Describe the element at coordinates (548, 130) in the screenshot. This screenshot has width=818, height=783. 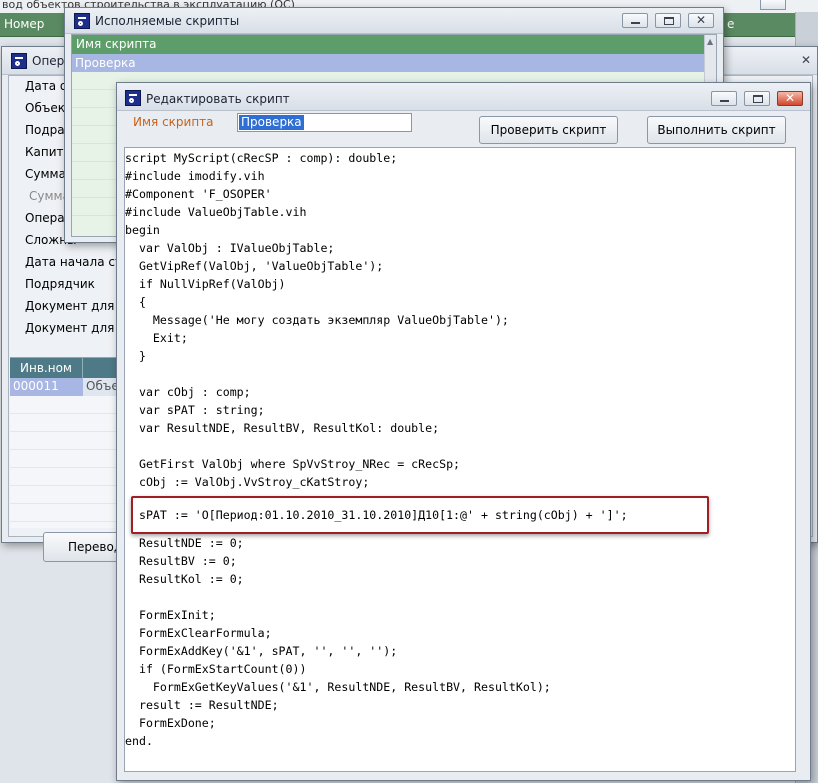
I see `check-script-button: Проверить скрипт` at that location.